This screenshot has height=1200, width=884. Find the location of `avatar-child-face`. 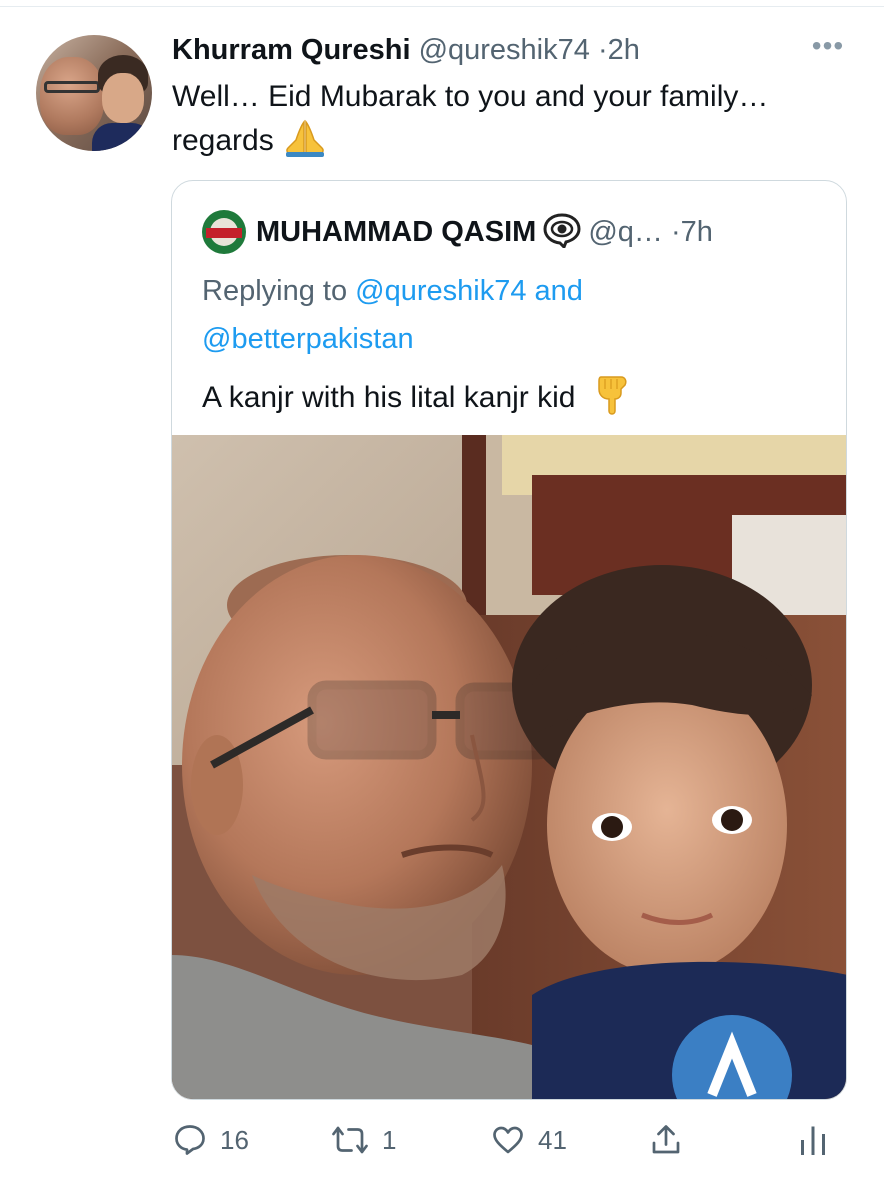

avatar-child-face is located at coordinates (123, 98).